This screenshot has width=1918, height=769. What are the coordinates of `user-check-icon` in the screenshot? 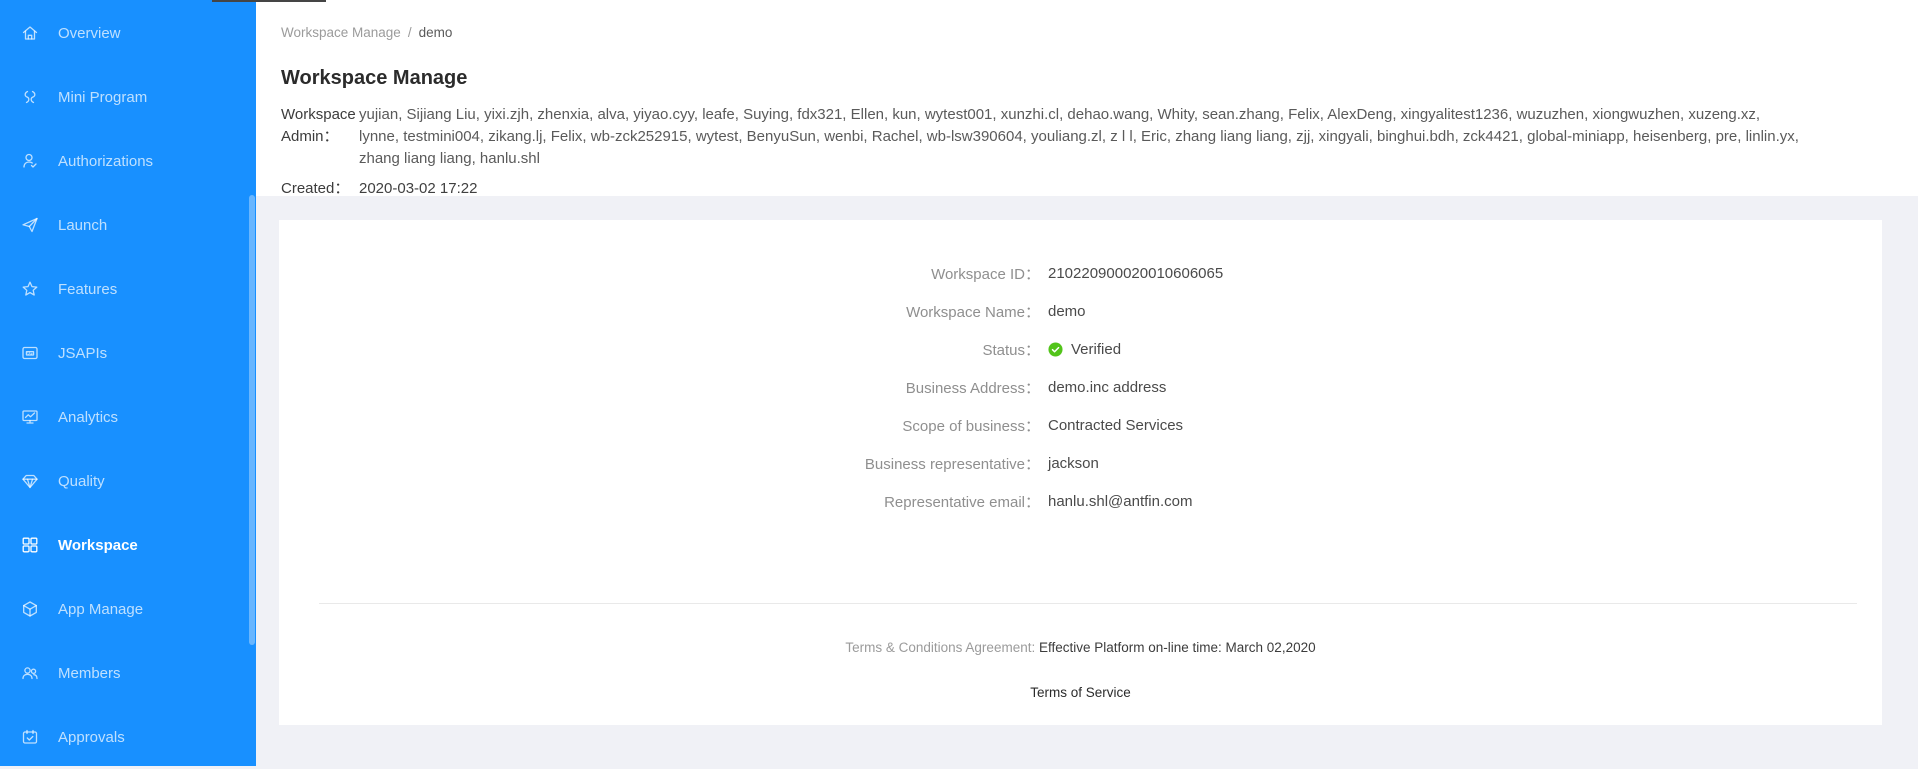 It's located at (30, 161).